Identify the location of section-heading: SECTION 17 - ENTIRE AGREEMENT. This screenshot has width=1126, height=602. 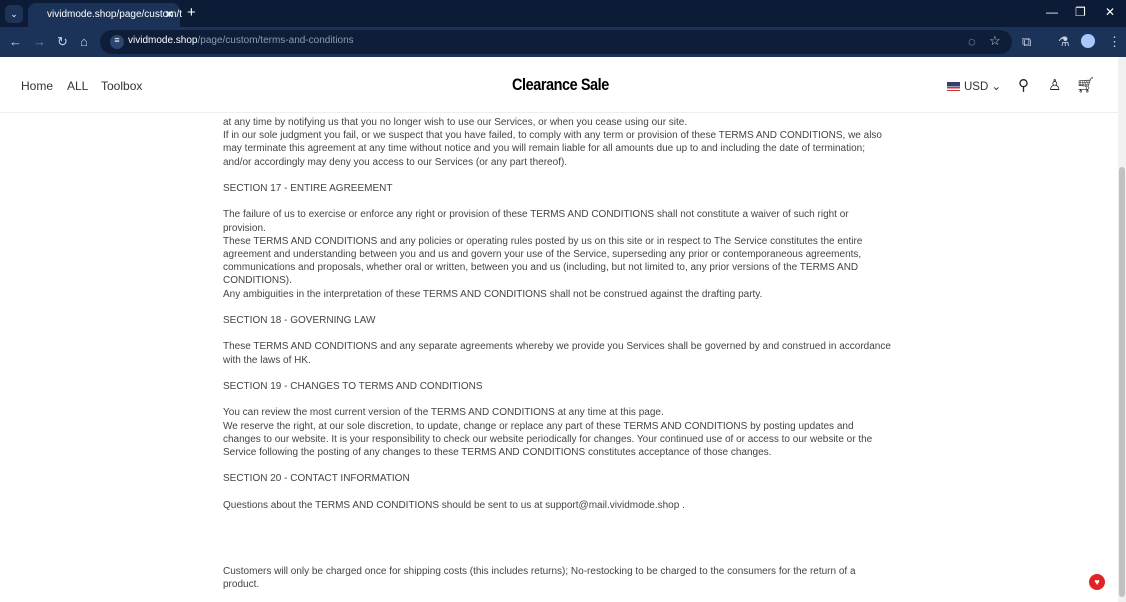
(308, 189).